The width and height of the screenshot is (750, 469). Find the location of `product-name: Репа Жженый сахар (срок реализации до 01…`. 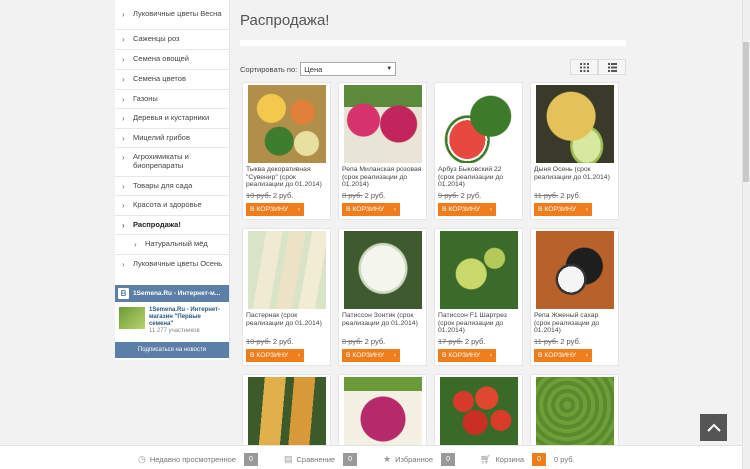

product-name: Репа Жженый сахар (срок реализации до 01… is located at coordinates (574, 324).